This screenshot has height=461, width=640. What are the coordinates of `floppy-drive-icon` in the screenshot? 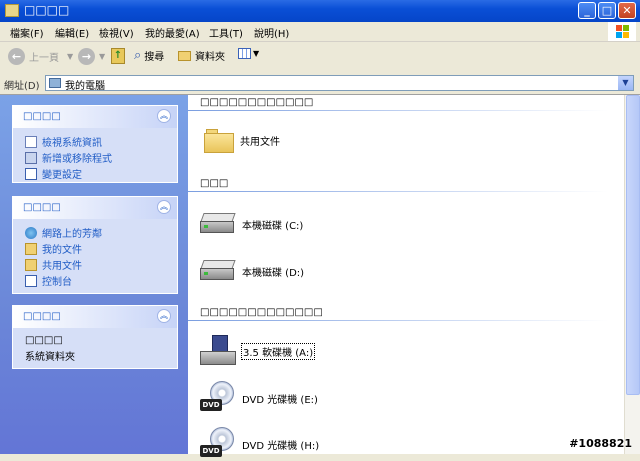 It's located at (218, 351).